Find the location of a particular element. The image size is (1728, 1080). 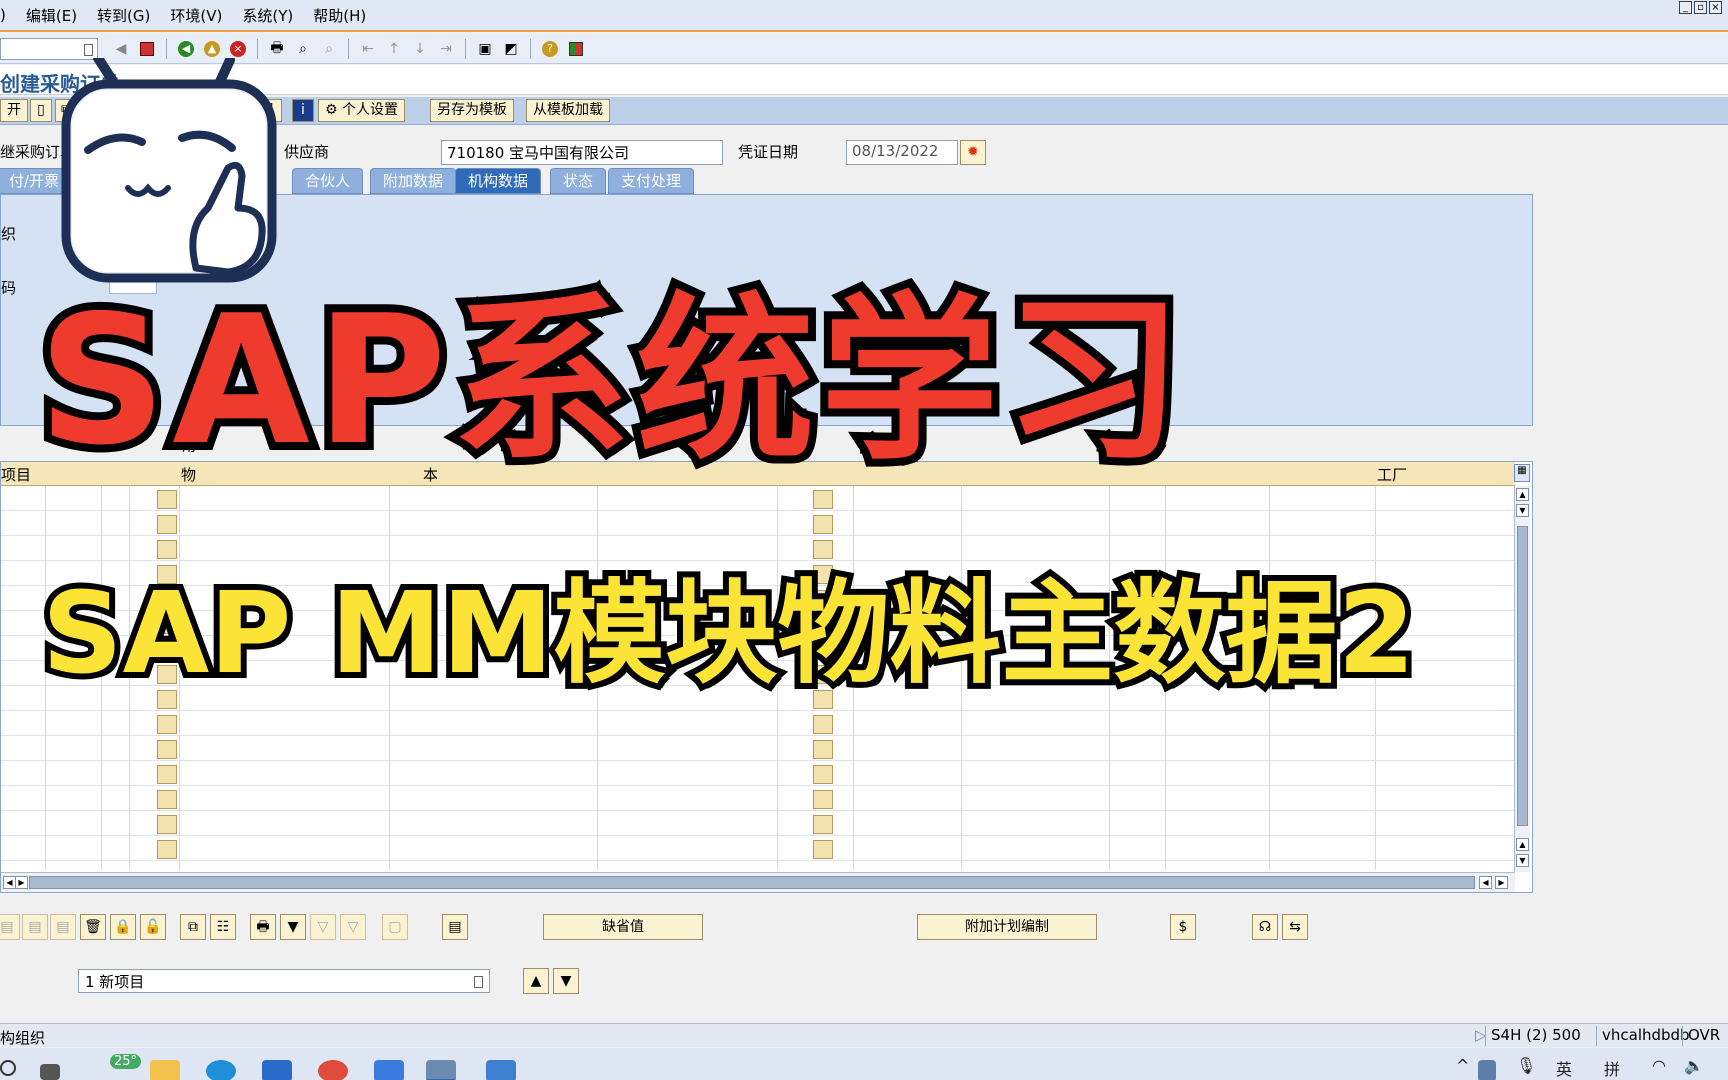

headset-icon: ☊ is located at coordinates (1265, 927).